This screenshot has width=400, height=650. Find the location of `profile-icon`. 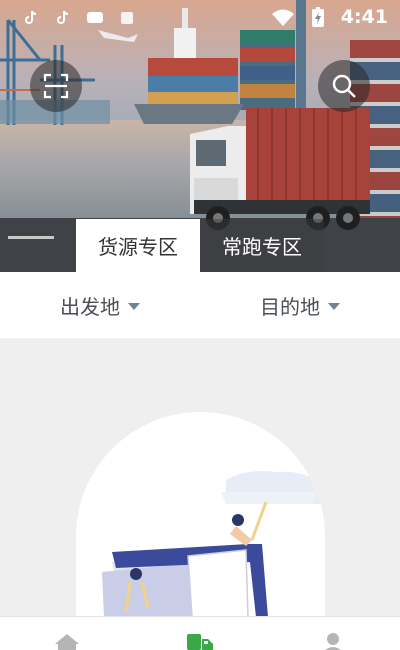

profile-icon is located at coordinates (333, 641).